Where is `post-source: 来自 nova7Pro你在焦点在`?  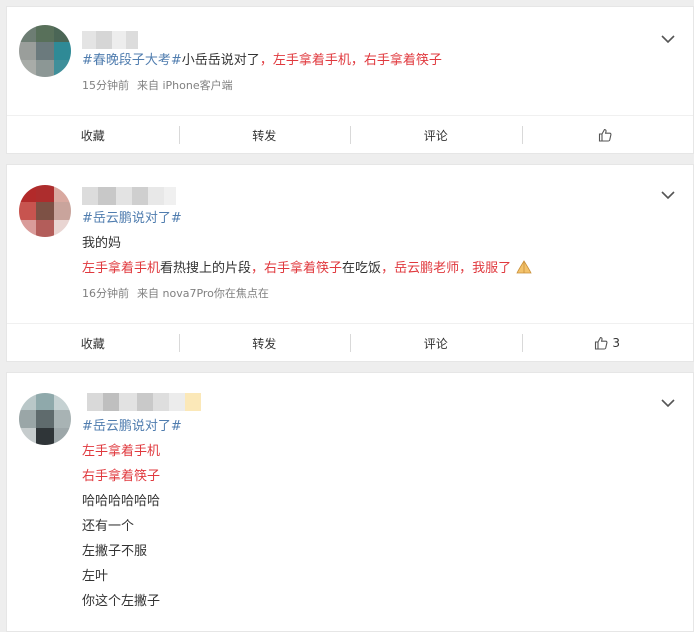 post-source: 来自 nova7Pro你在焦点在 is located at coordinates (203, 293).